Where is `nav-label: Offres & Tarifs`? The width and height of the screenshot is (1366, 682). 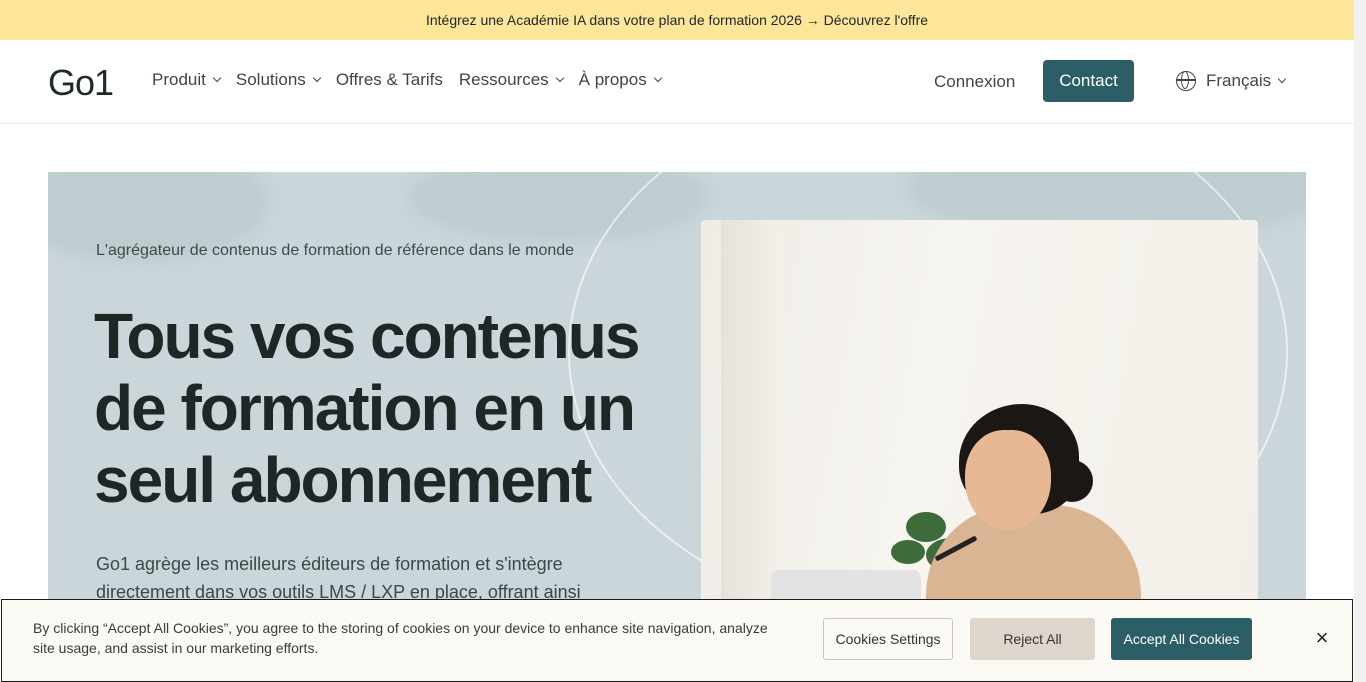 nav-label: Offres & Tarifs is located at coordinates (389, 79).